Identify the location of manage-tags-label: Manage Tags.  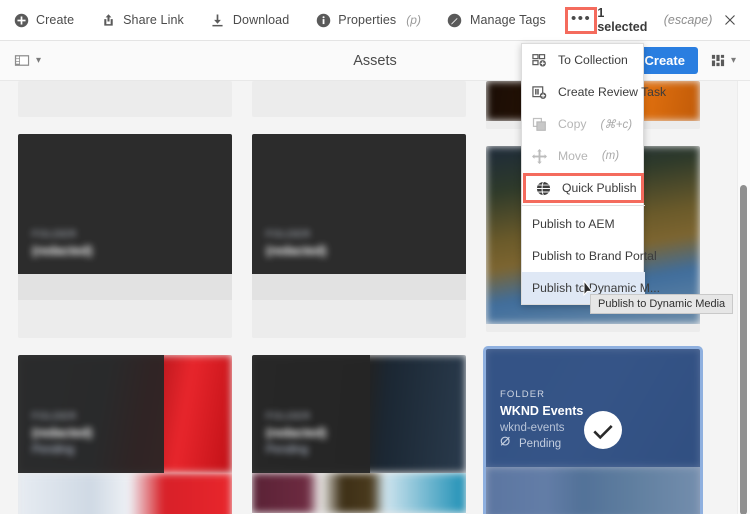
(507, 20).